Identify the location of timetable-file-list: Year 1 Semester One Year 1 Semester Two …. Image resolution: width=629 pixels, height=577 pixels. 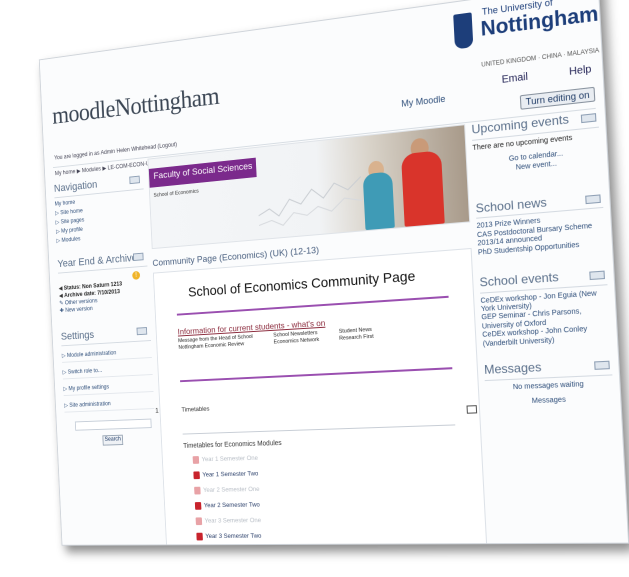
(228, 499).